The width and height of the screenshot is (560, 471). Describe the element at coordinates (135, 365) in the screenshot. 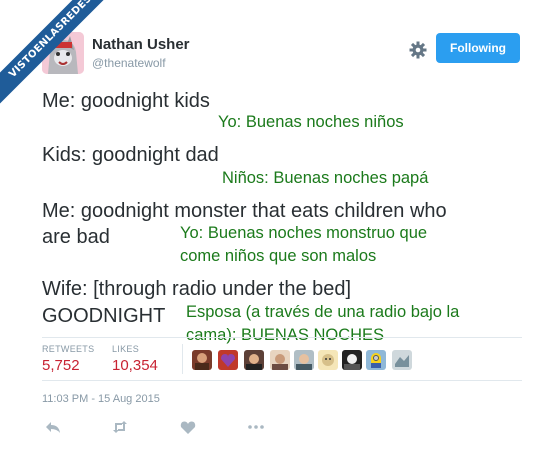

I see `likes-count: 10,354` at that location.